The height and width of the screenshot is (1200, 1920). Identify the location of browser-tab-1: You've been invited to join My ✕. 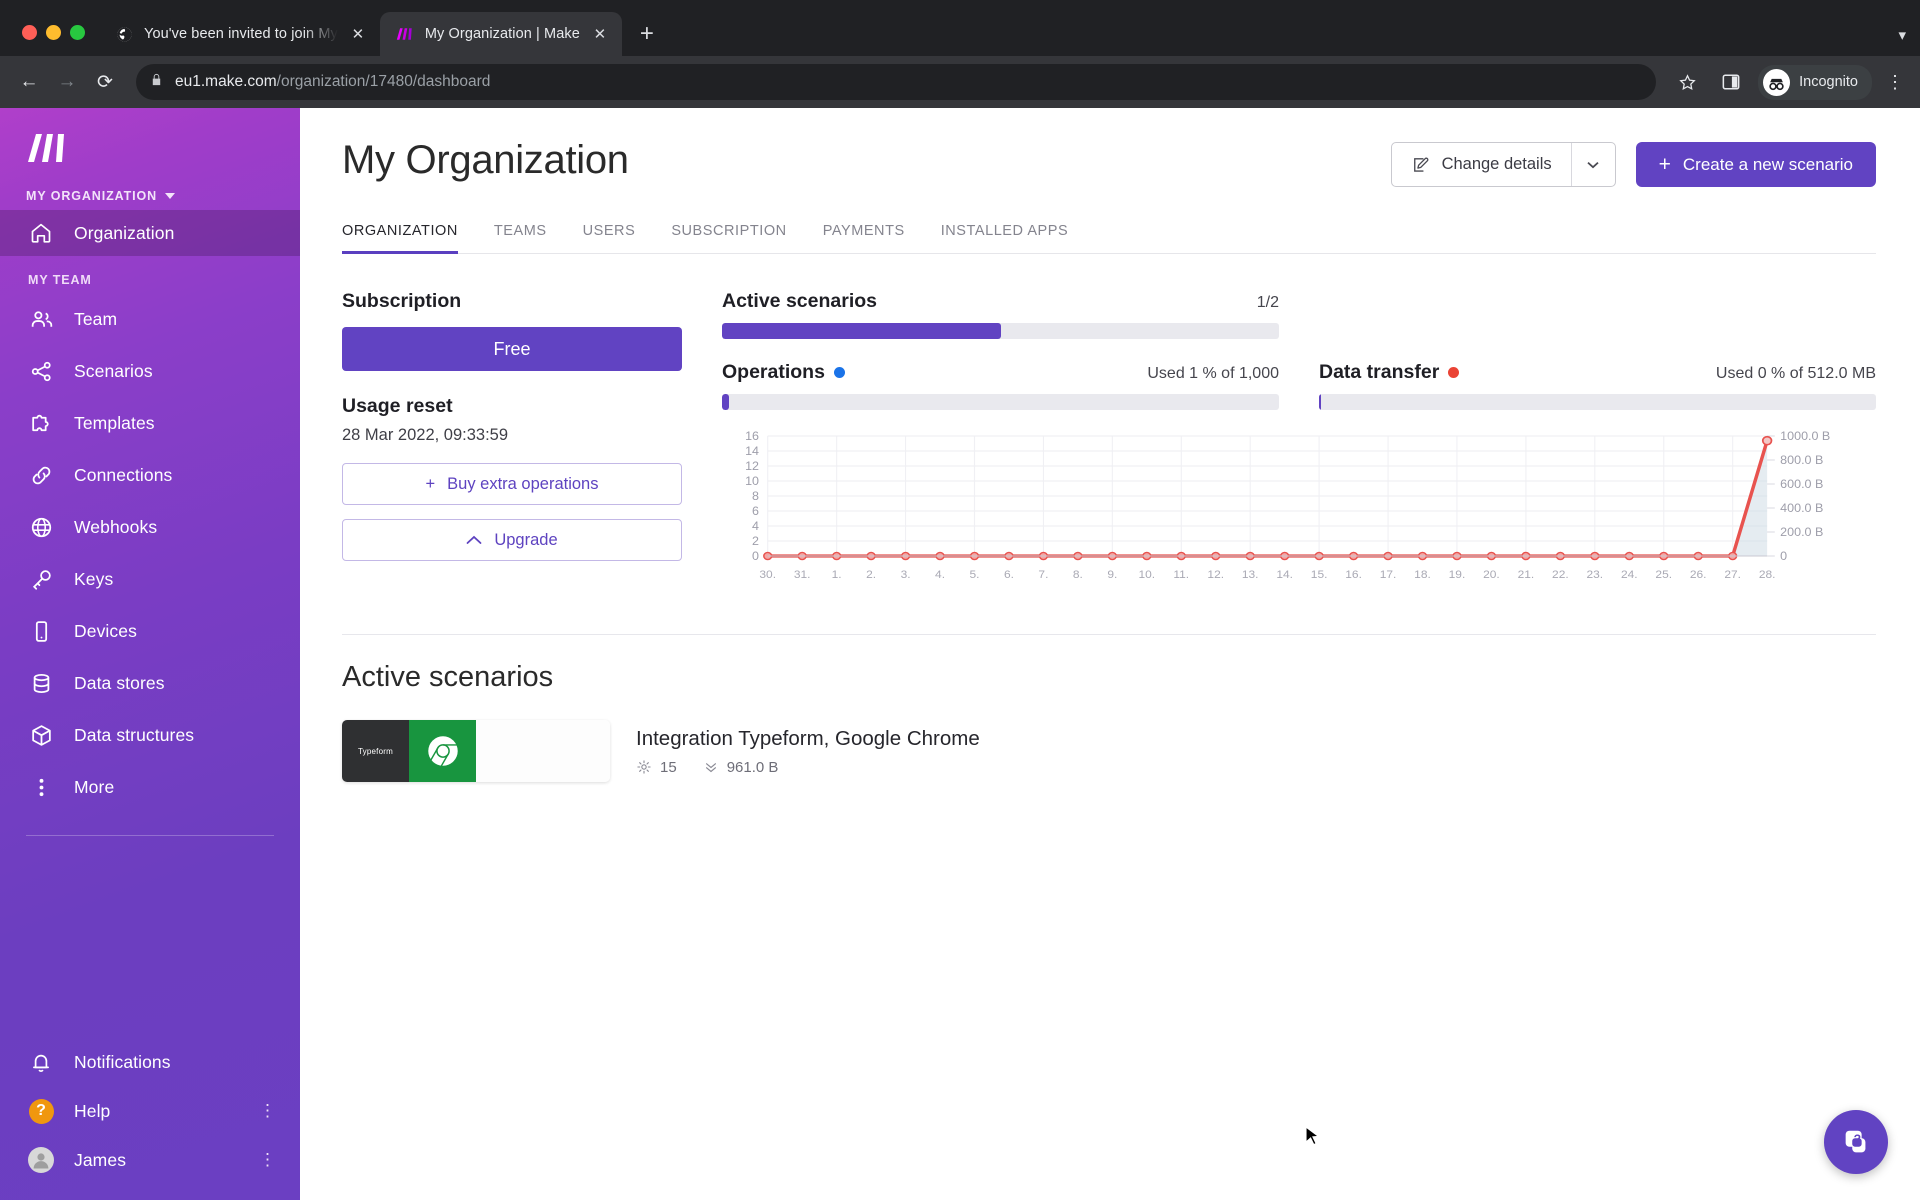
(239, 34).